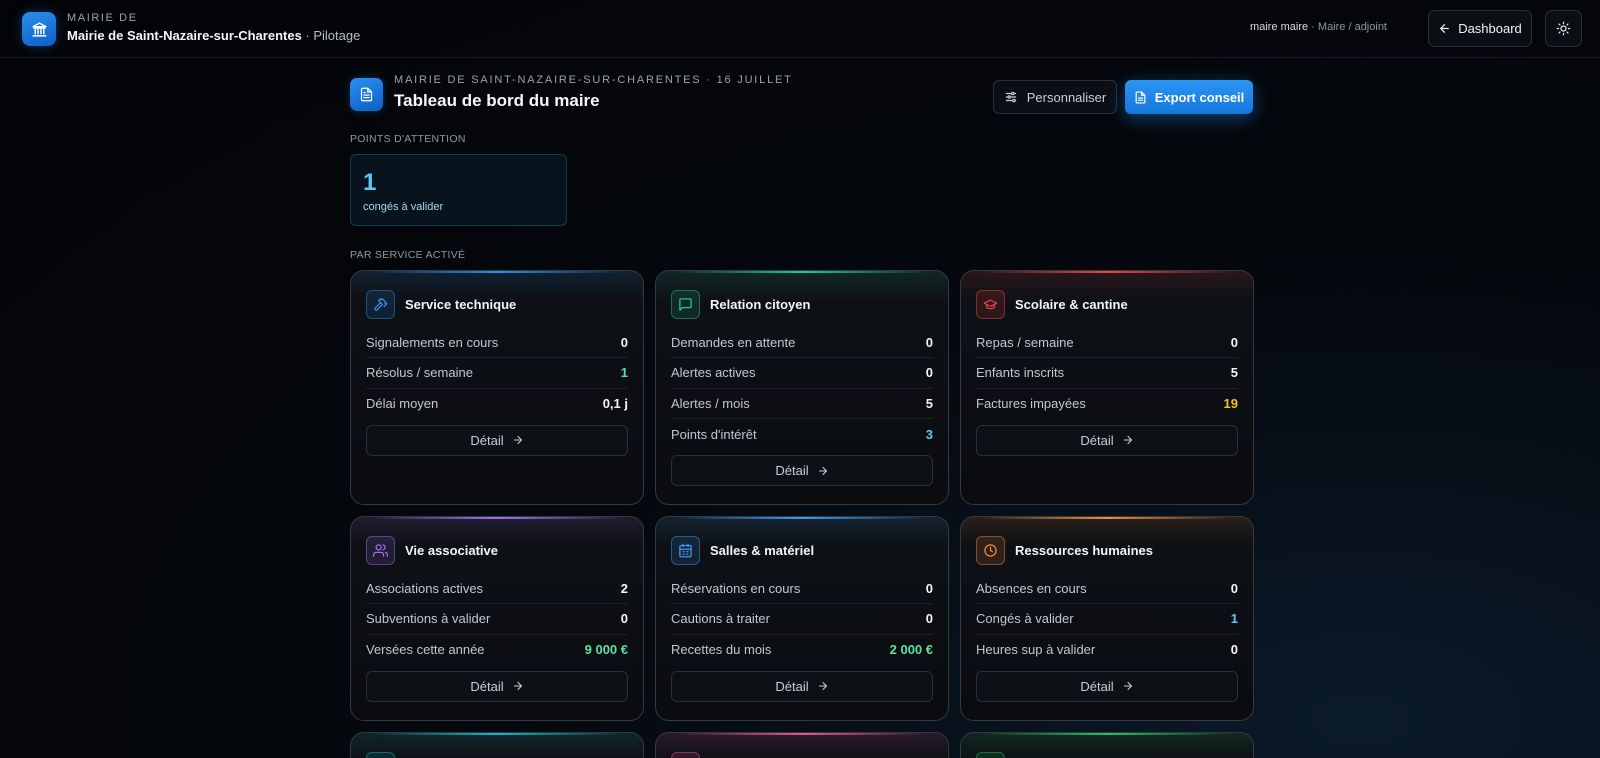  I want to click on metric-row: Versées cette année 9 000 €, so click(497, 650).